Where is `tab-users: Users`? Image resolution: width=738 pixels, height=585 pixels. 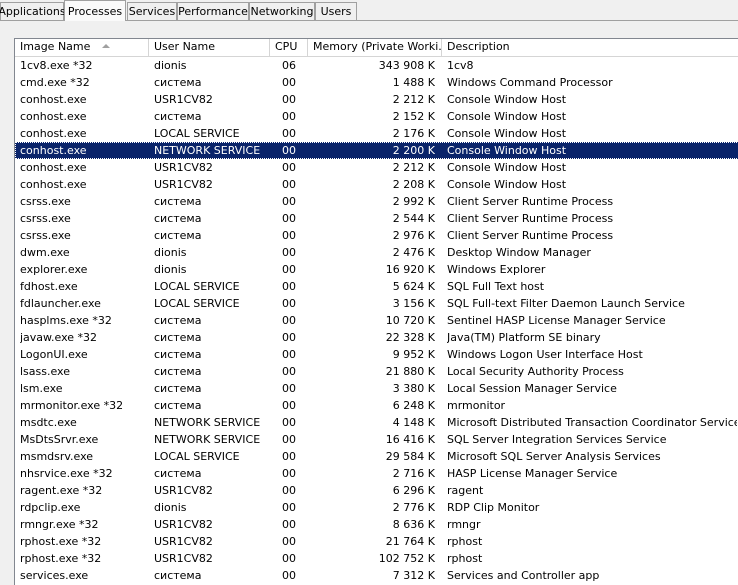
tab-users: Users is located at coordinates (336, 11).